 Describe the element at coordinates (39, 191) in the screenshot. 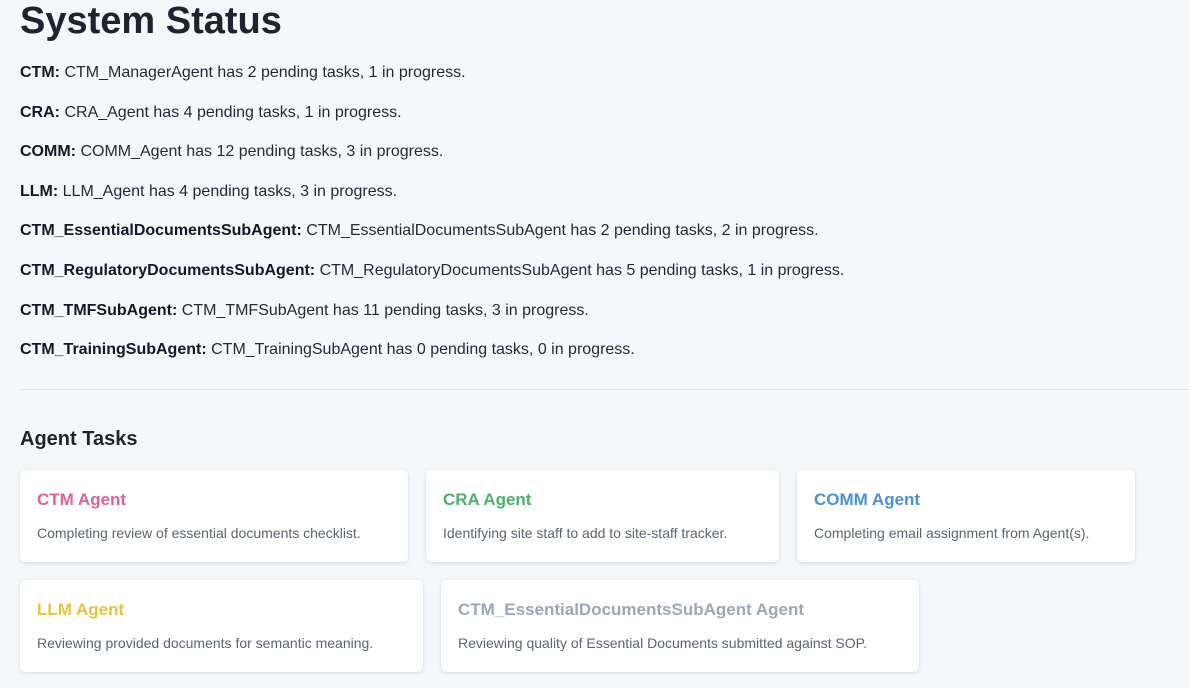

I see `status-key: LLM:` at that location.